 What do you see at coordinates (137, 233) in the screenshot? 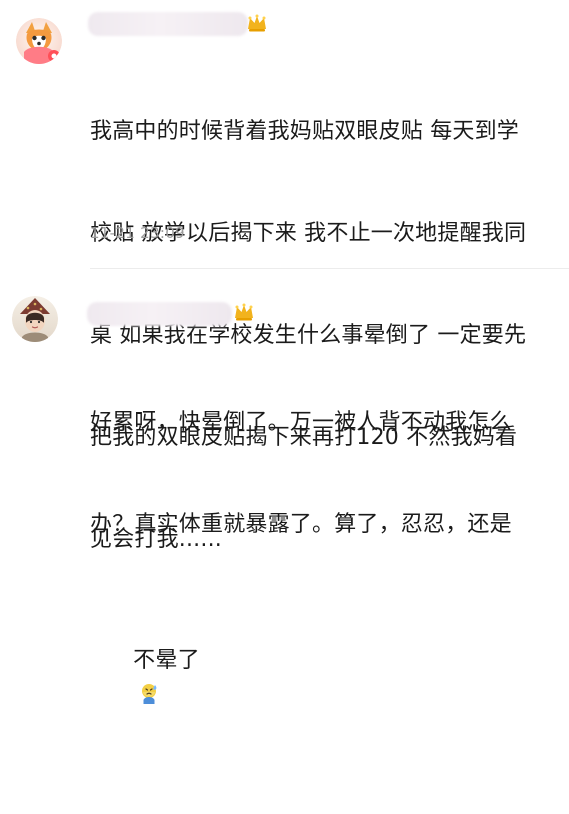
I see `comment-timestamp: 11-21 23:09` at bounding box center [137, 233].